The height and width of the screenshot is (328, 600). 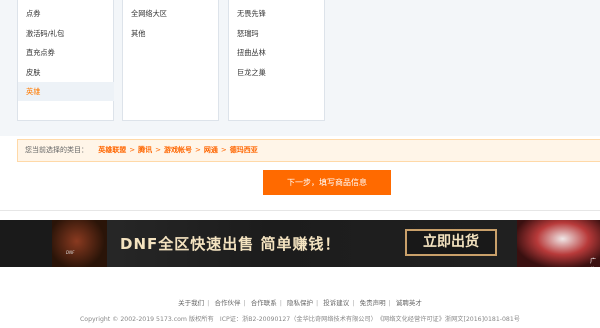 What do you see at coordinates (211, 150) in the screenshot?
I see `breadcrumb-item-region: 网通` at bounding box center [211, 150].